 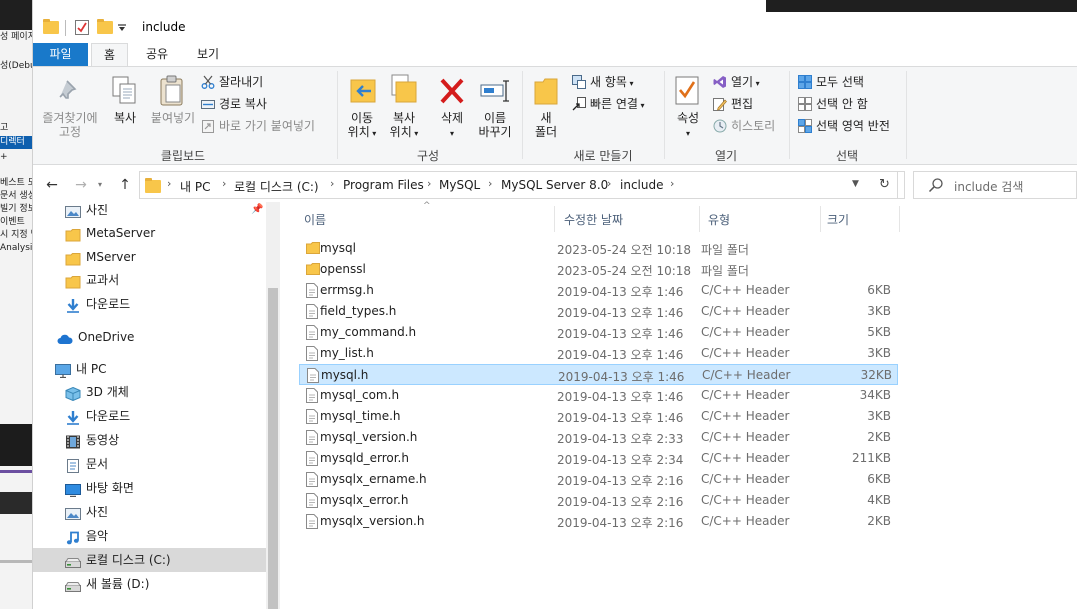 What do you see at coordinates (546, 132) in the screenshot?
I see `new-folder-label-2: 폴더` at bounding box center [546, 132].